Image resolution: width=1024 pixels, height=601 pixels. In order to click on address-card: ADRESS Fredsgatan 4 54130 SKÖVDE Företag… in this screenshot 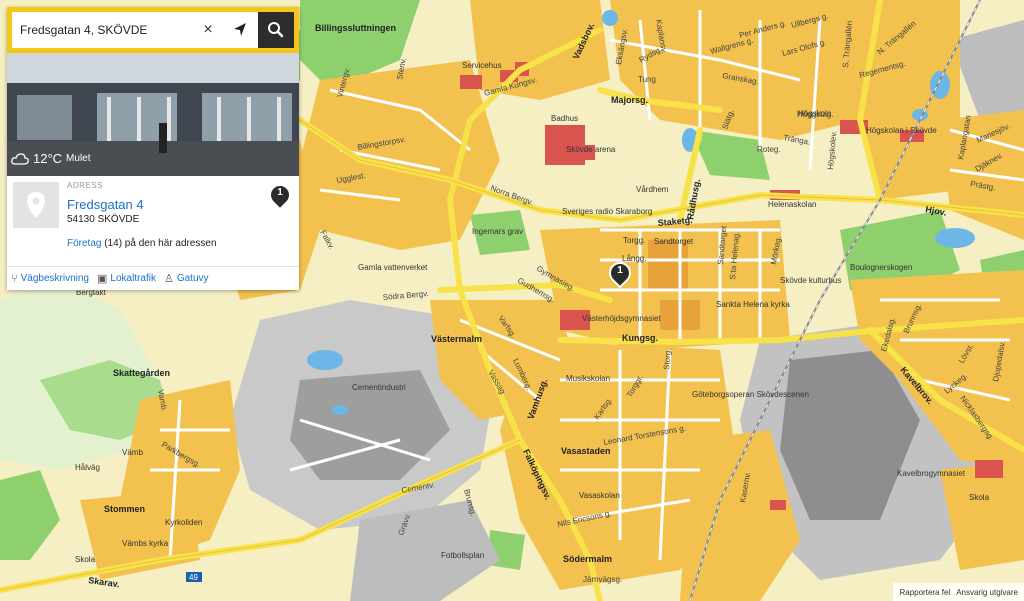, I will do `click(153, 221)`.